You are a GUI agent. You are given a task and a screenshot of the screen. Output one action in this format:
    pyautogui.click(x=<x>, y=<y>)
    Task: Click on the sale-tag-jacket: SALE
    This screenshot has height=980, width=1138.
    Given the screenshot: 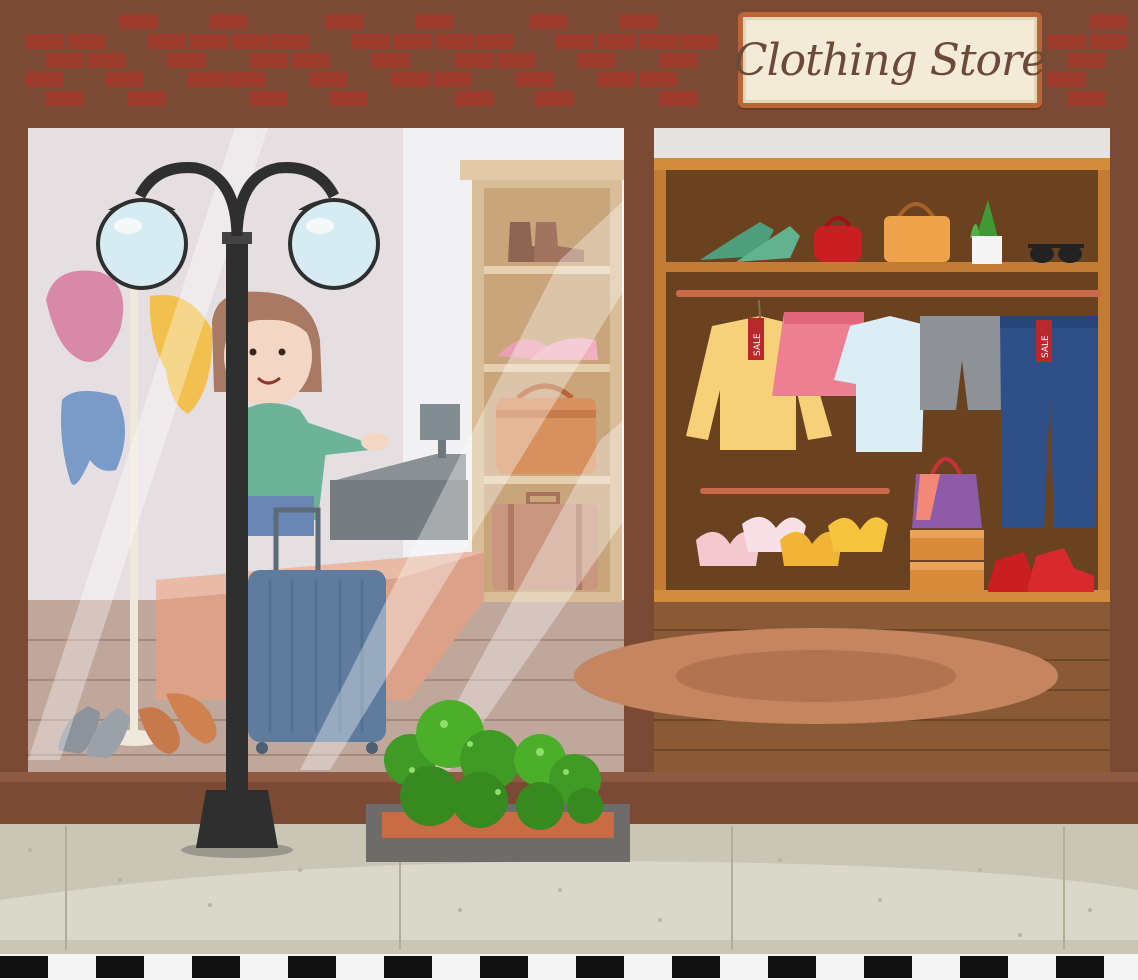 What is the action you would take?
    pyautogui.click(x=756, y=339)
    